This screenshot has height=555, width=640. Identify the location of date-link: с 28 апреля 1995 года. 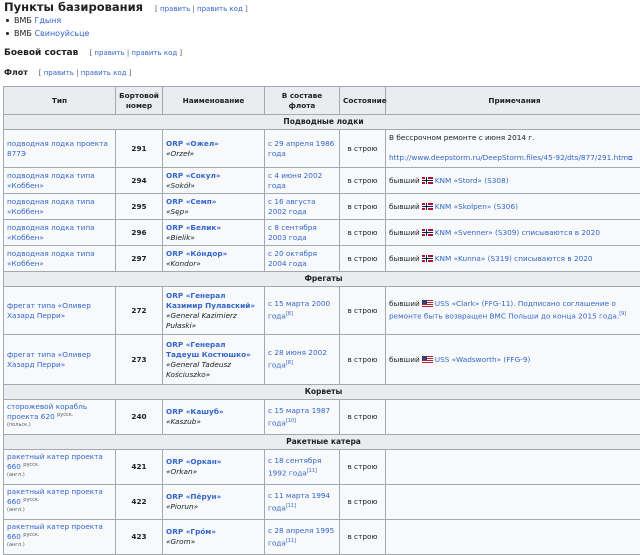
(301, 536).